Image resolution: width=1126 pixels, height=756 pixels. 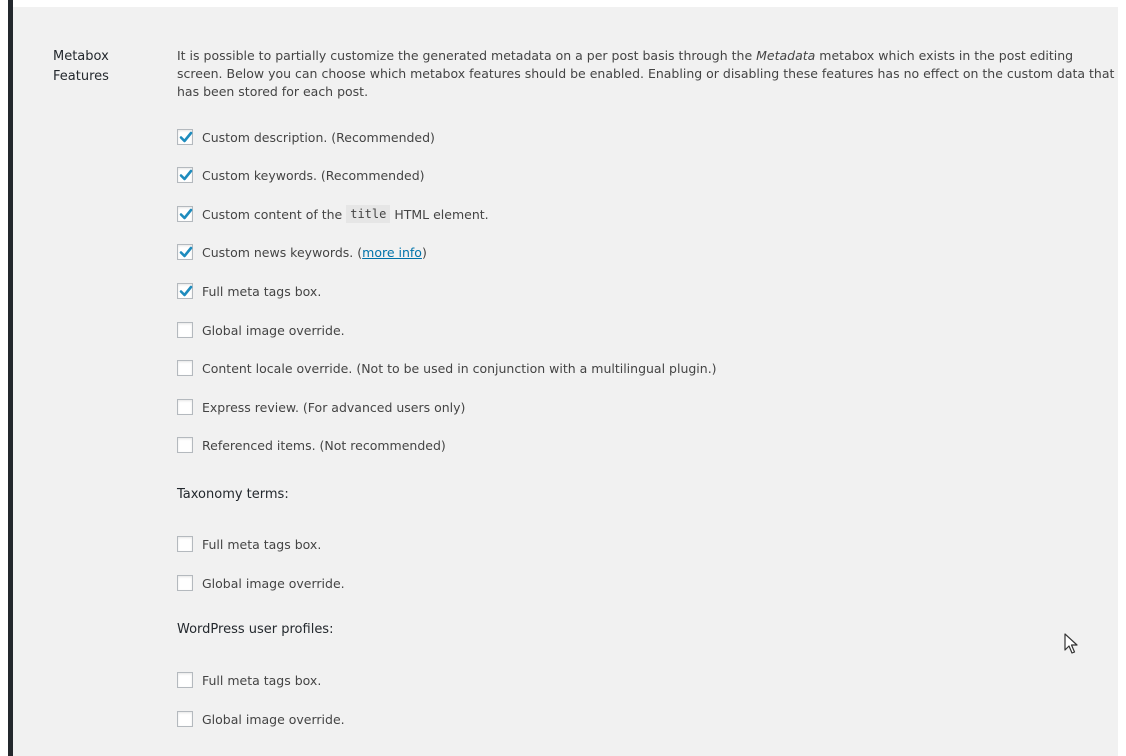 I want to click on checkbox-taxonomy-global-image-override, so click(x=185, y=583).